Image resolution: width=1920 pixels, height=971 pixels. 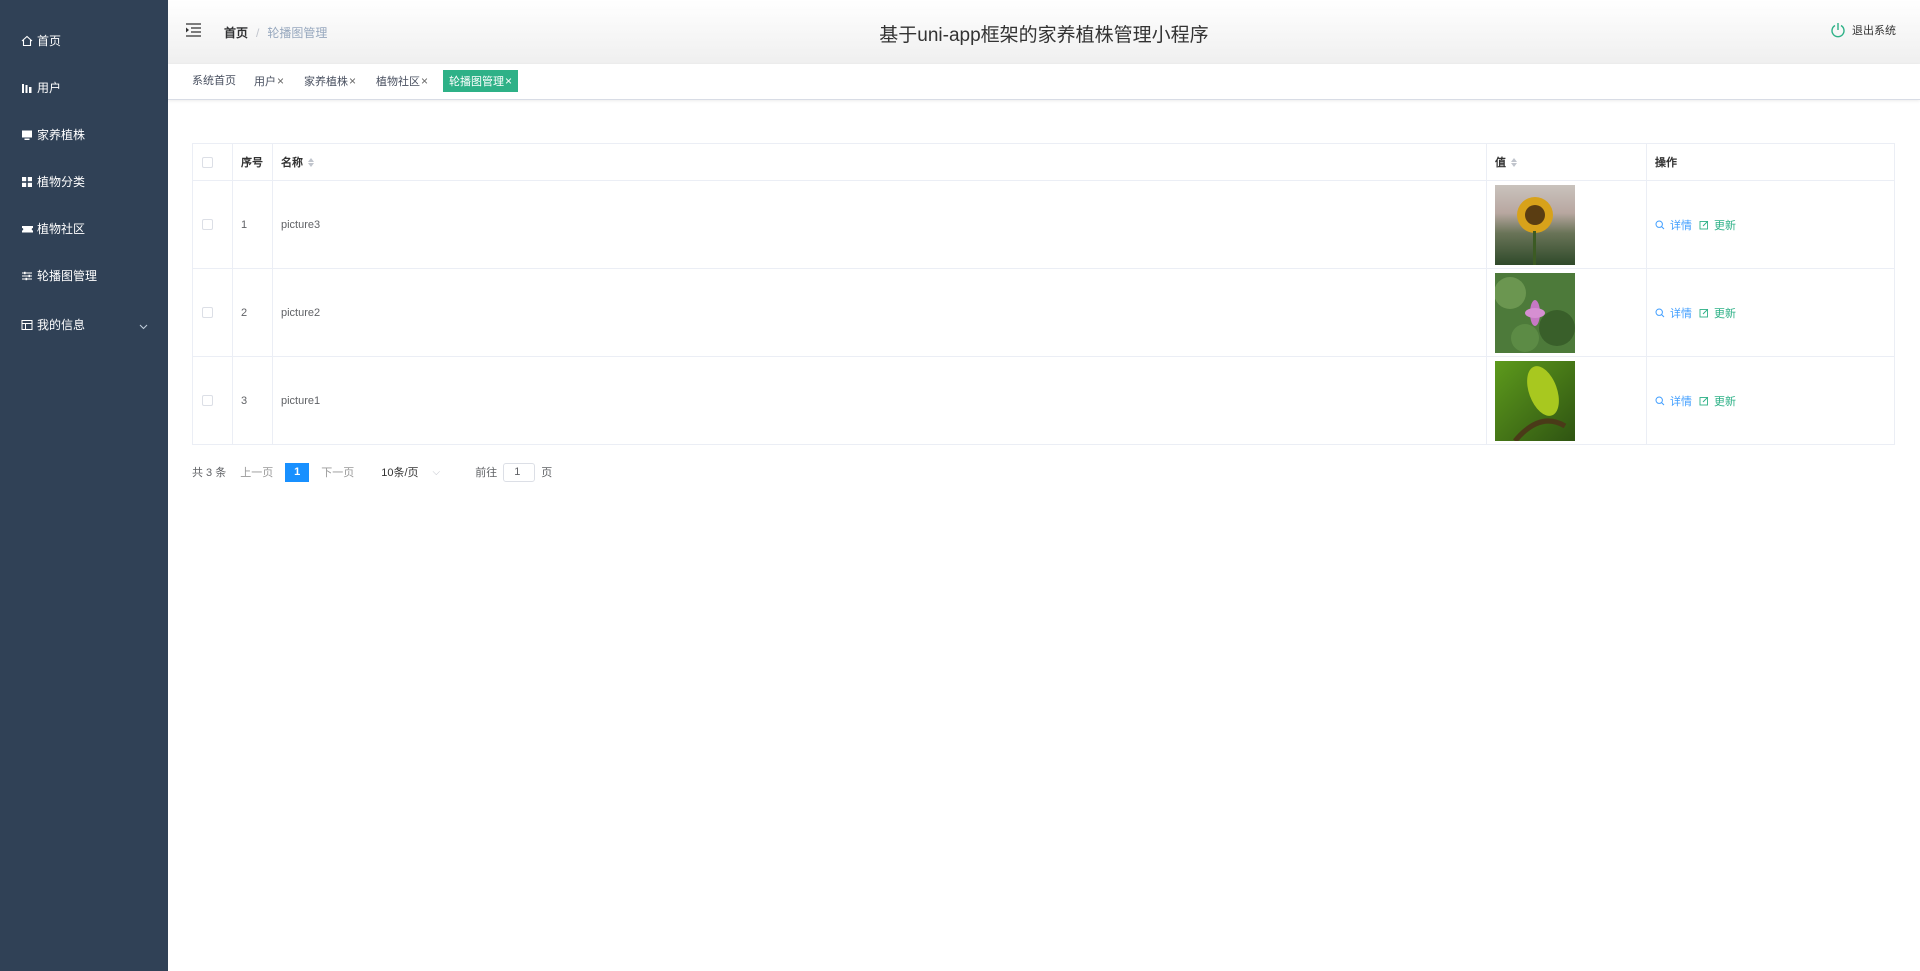 I want to click on sidebar-item-plant-categories: 植物分类, so click(x=84, y=181).